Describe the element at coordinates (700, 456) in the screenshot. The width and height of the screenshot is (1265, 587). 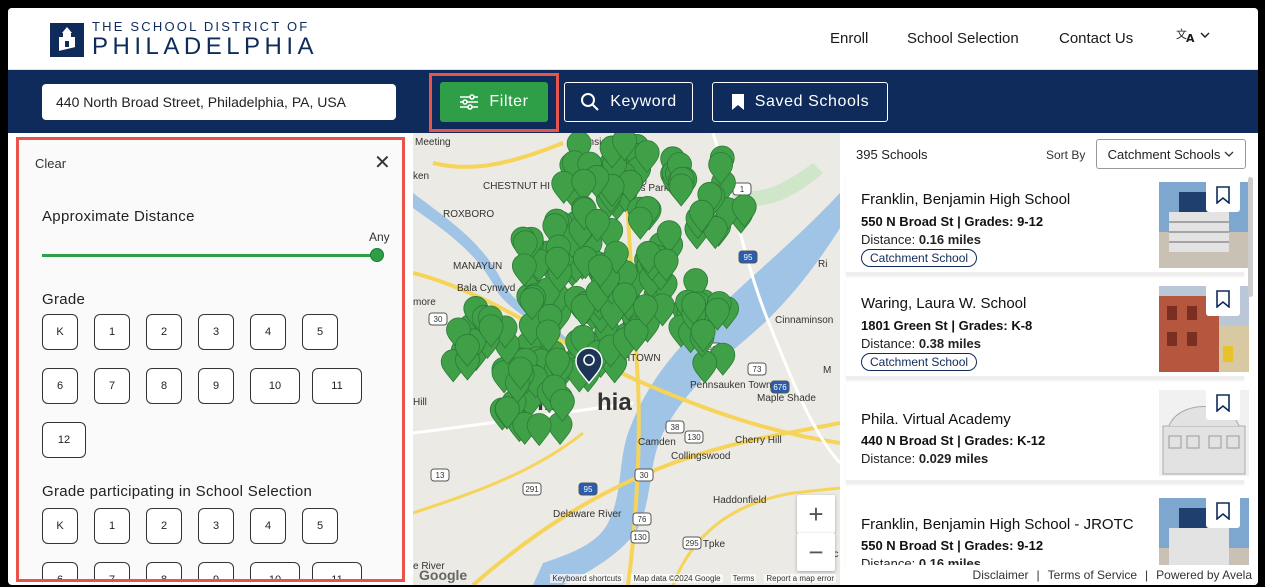
I see `map-place-label: Collingswood` at that location.